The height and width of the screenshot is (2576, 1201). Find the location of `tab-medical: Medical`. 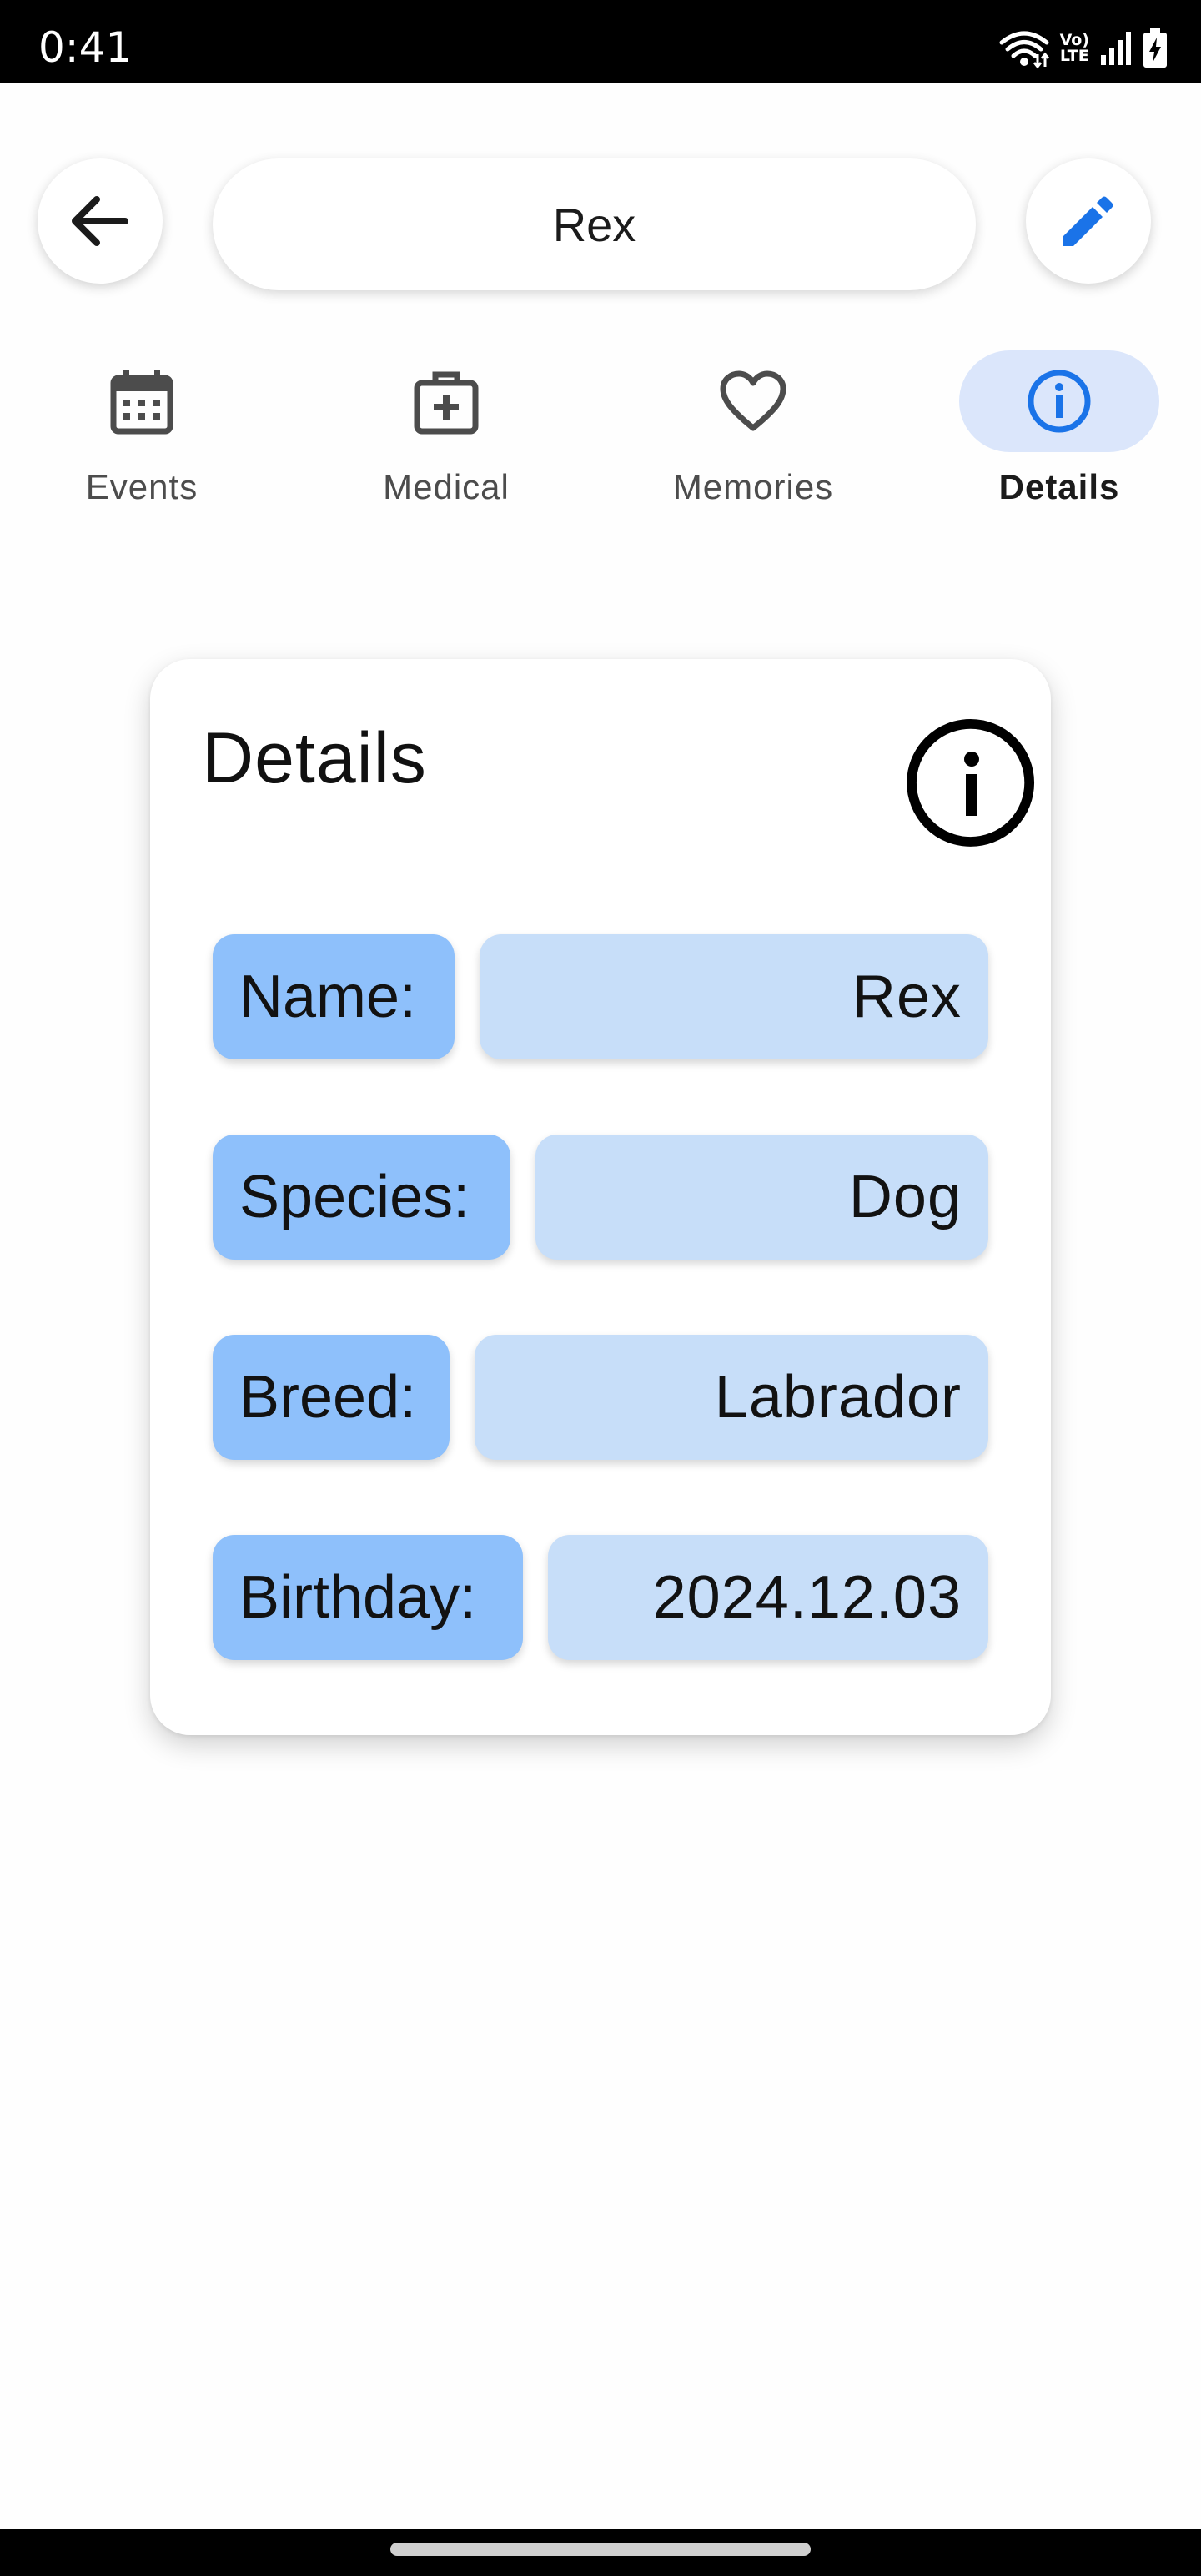

tab-medical: Medical is located at coordinates (446, 438).